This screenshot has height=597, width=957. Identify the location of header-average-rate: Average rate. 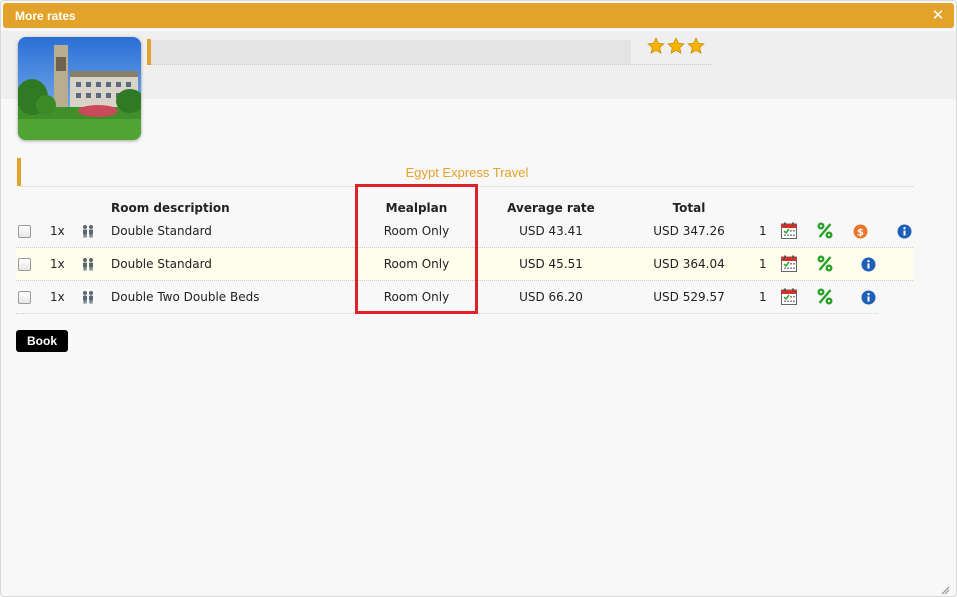
(551, 208).